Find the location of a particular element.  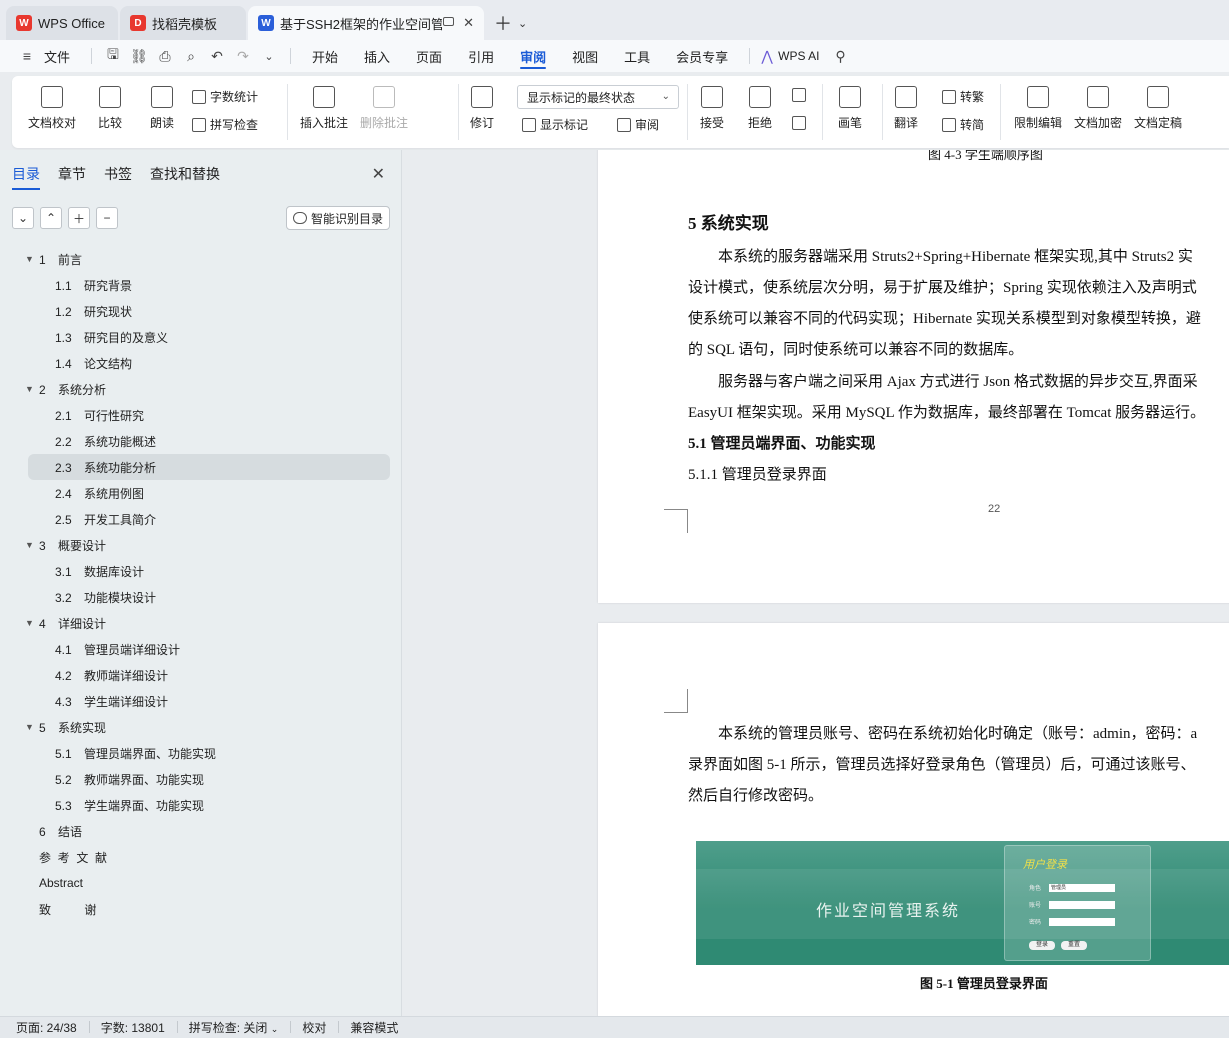

doc-finalize-button: 文档定稿 is located at coordinates (1158, 108).